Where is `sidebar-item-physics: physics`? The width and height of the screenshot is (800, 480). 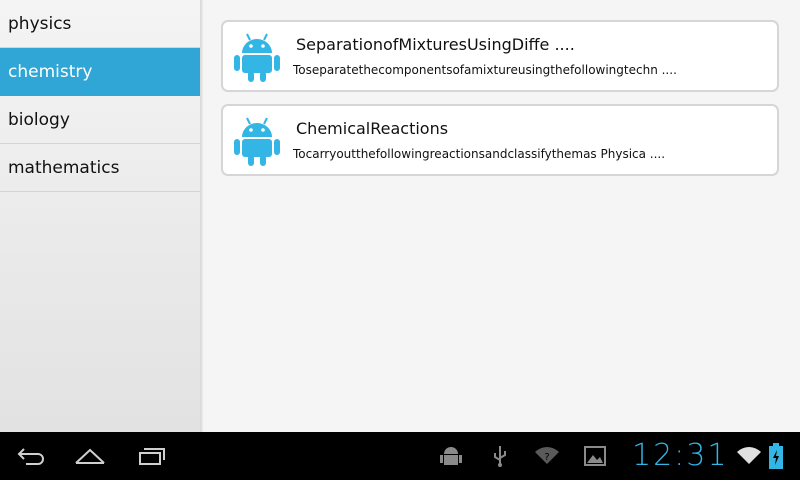 sidebar-item-physics: physics is located at coordinates (100, 24).